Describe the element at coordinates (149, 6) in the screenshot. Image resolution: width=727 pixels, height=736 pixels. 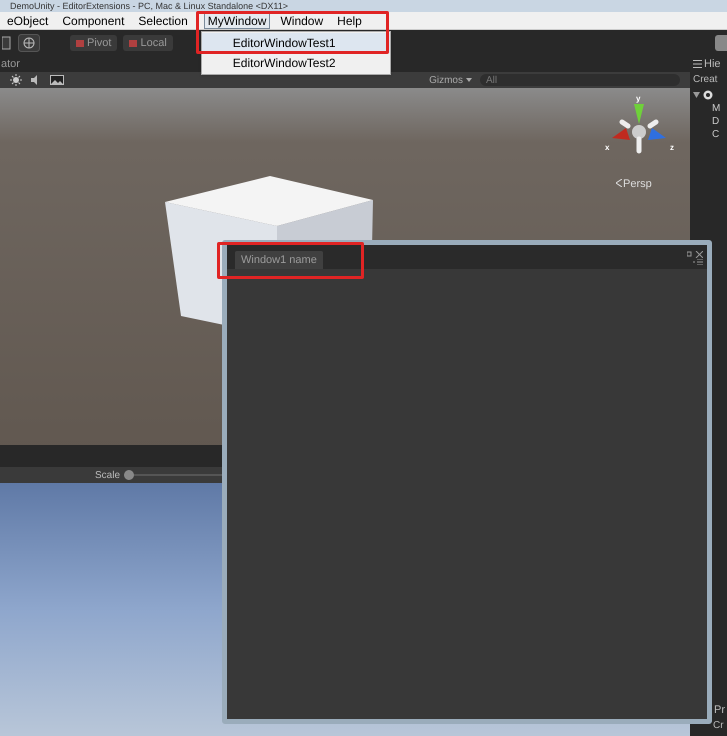
I see `window-title: DemoUnity - EditorExtensions - PC, Mac & Linux Standalone <DX11>` at that location.